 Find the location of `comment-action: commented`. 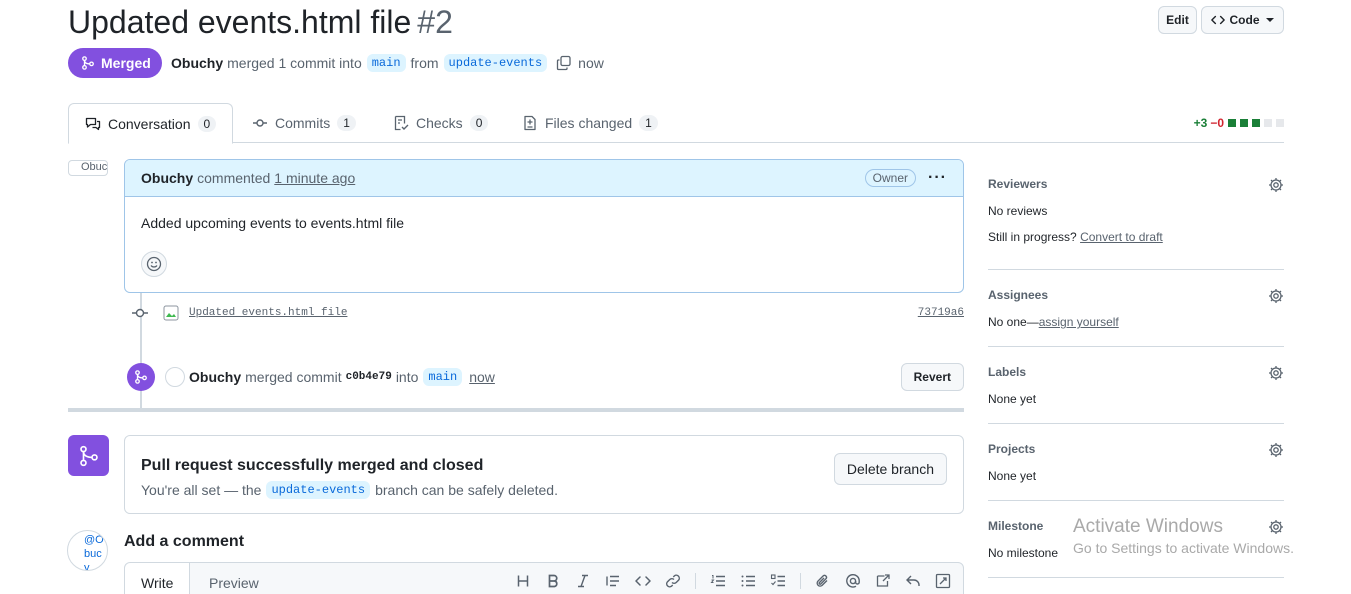

comment-action: commented is located at coordinates (234, 178).